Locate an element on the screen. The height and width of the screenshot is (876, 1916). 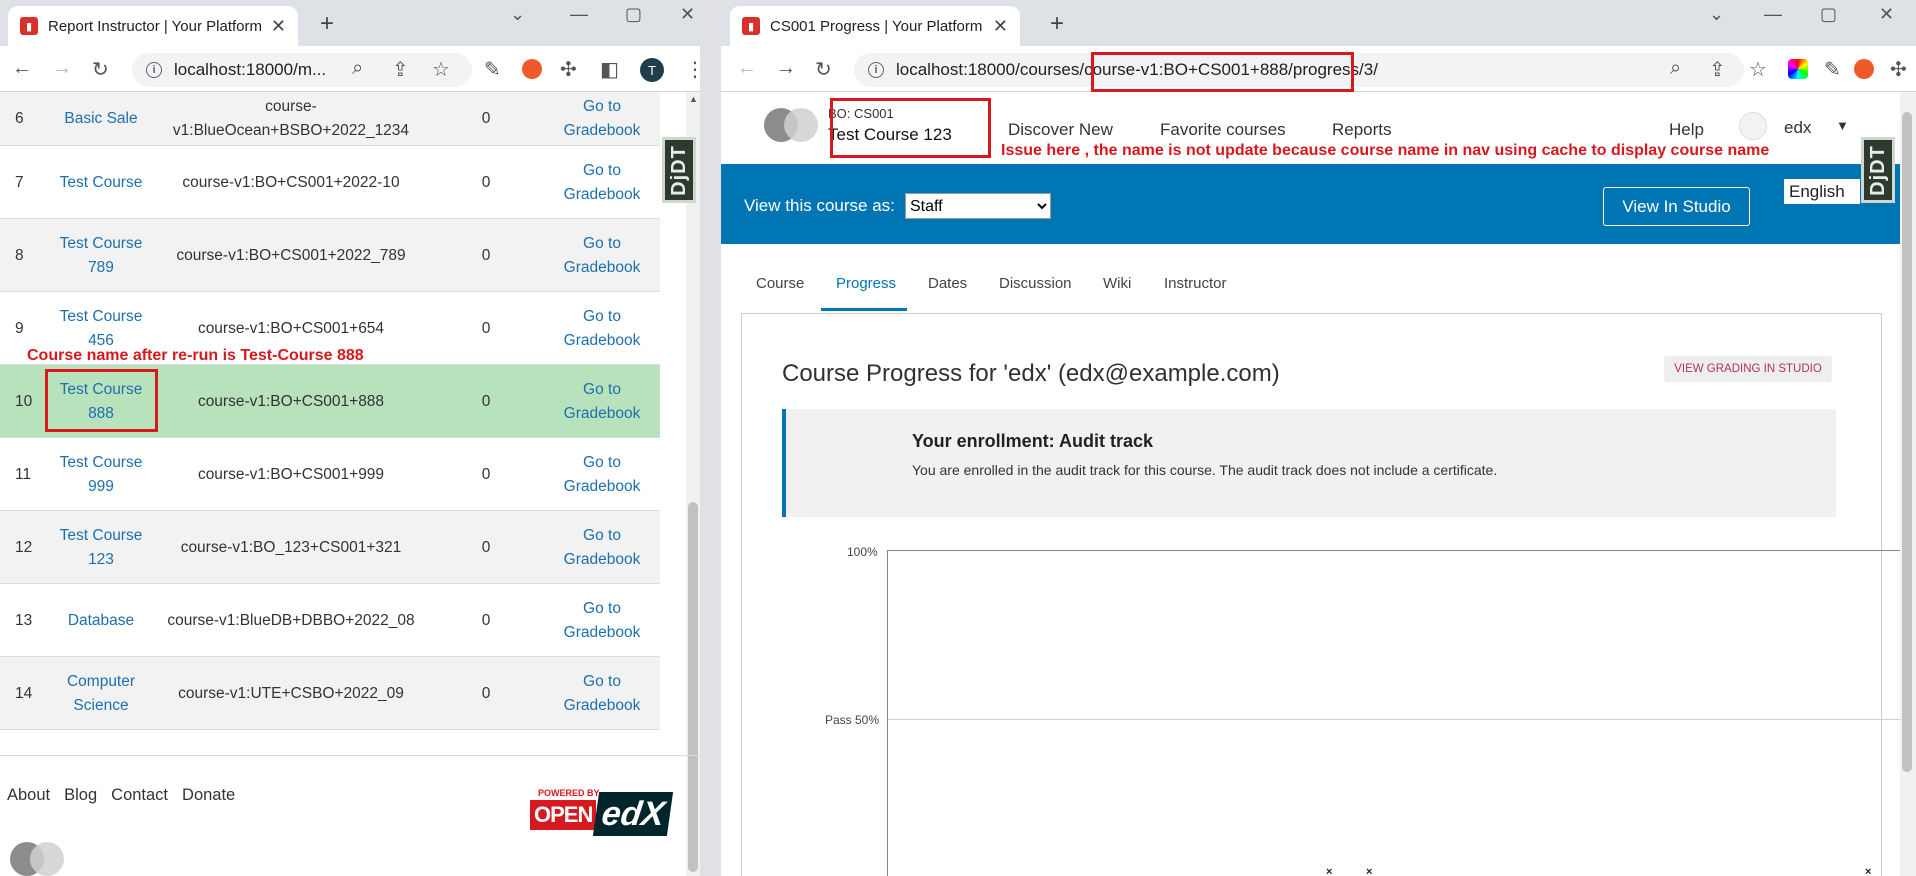
nav-favorite-courses: Favorite courses is located at coordinates (1223, 130).